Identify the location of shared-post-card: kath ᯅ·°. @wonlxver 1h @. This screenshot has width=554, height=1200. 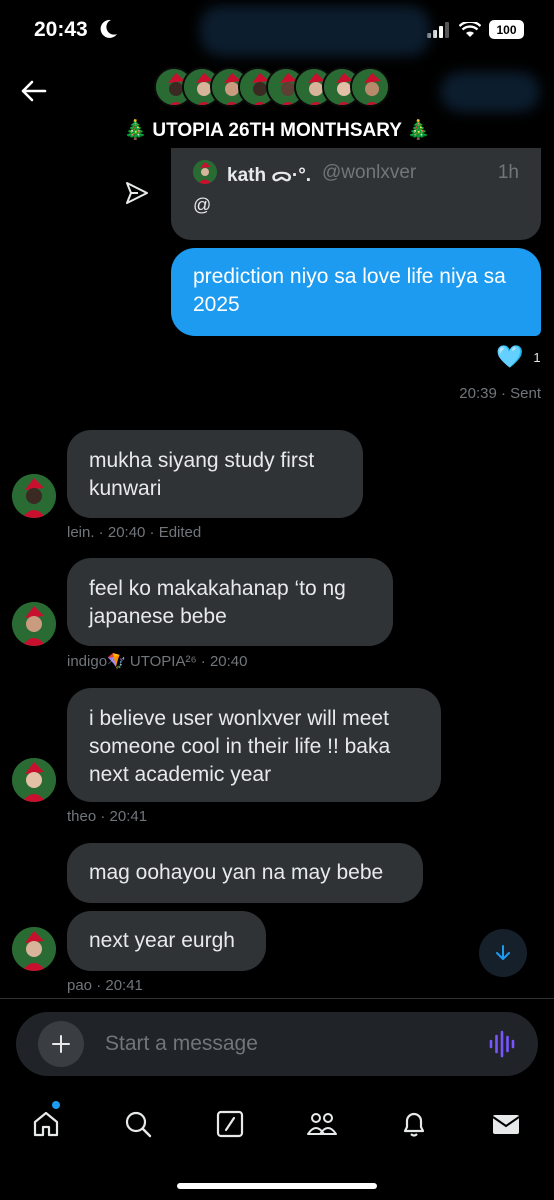
(356, 194).